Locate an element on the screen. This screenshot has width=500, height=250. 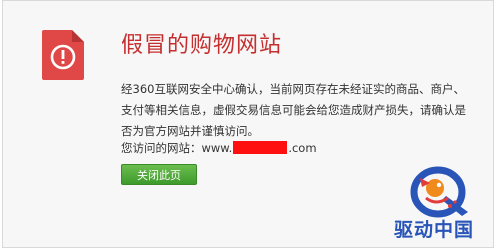
url-prefix: www. is located at coordinates (217, 148).